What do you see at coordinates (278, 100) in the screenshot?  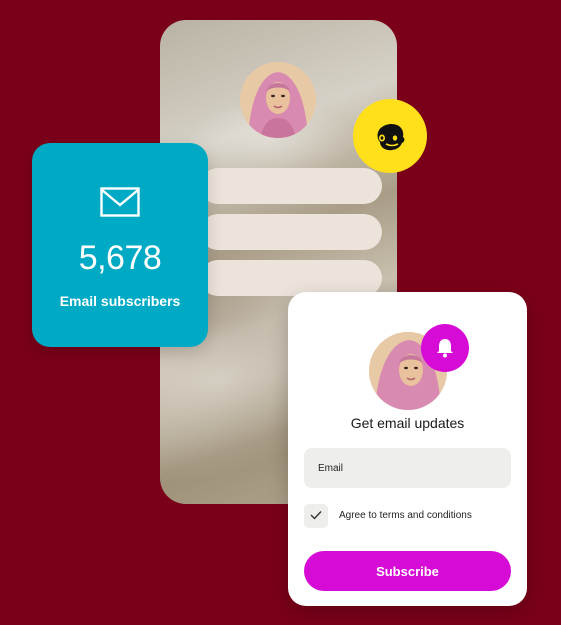 I see `profile-avatar` at bounding box center [278, 100].